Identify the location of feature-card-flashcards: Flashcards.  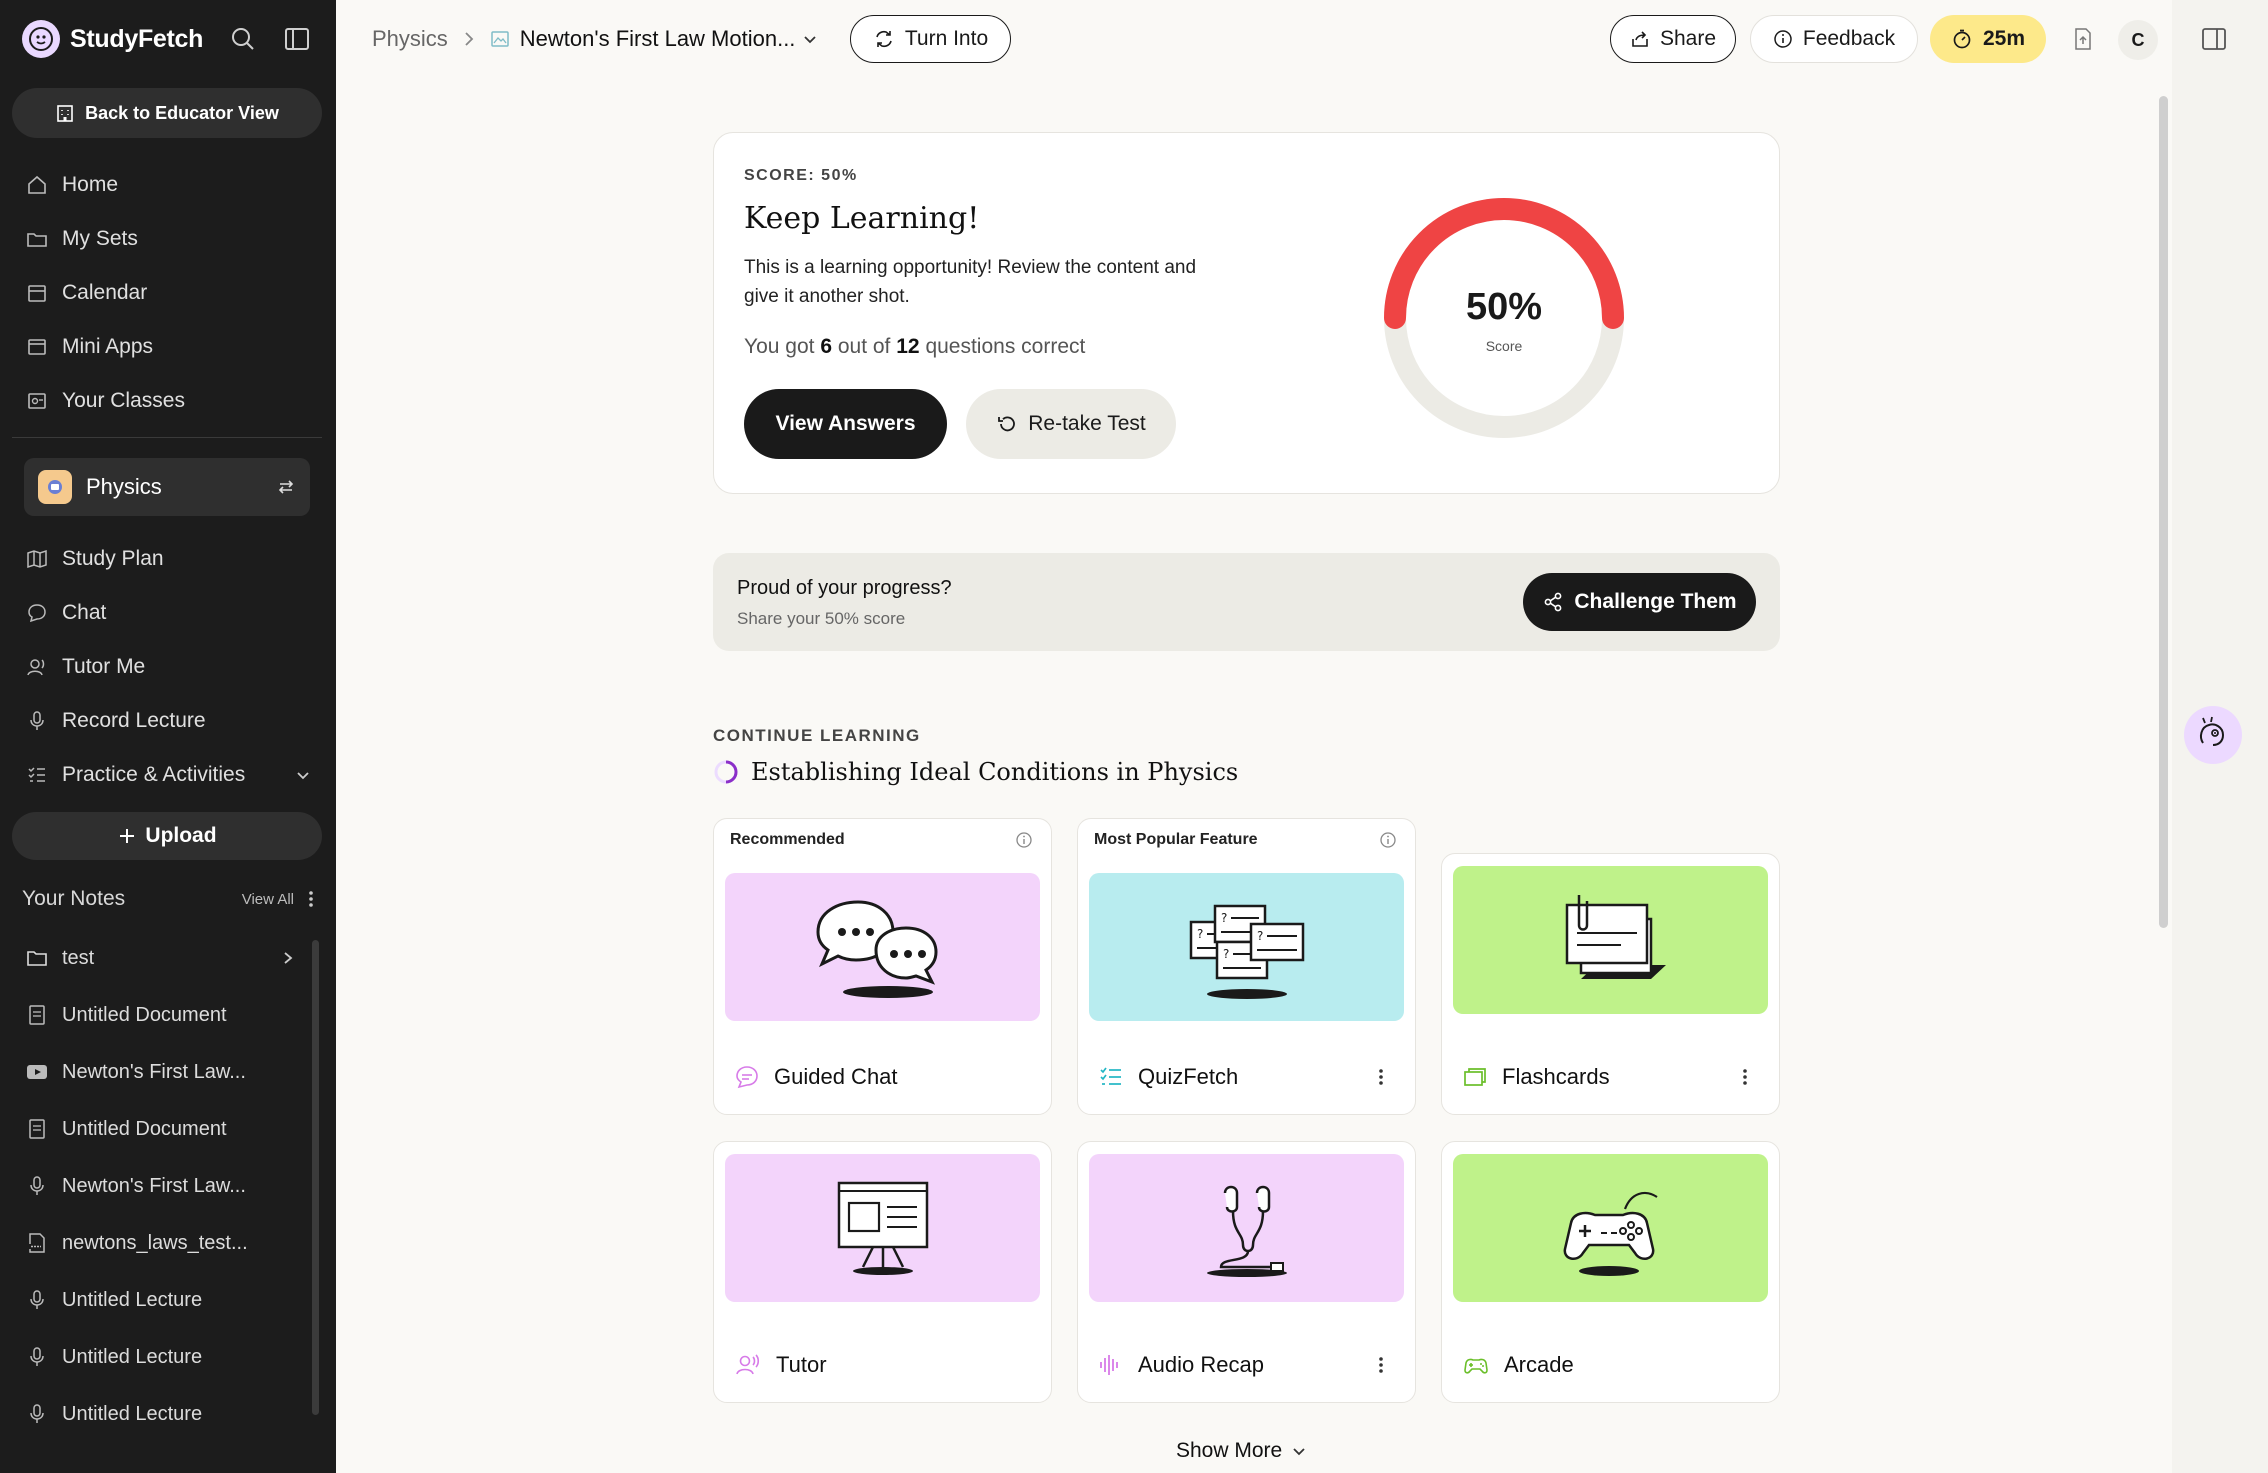
(1610, 984).